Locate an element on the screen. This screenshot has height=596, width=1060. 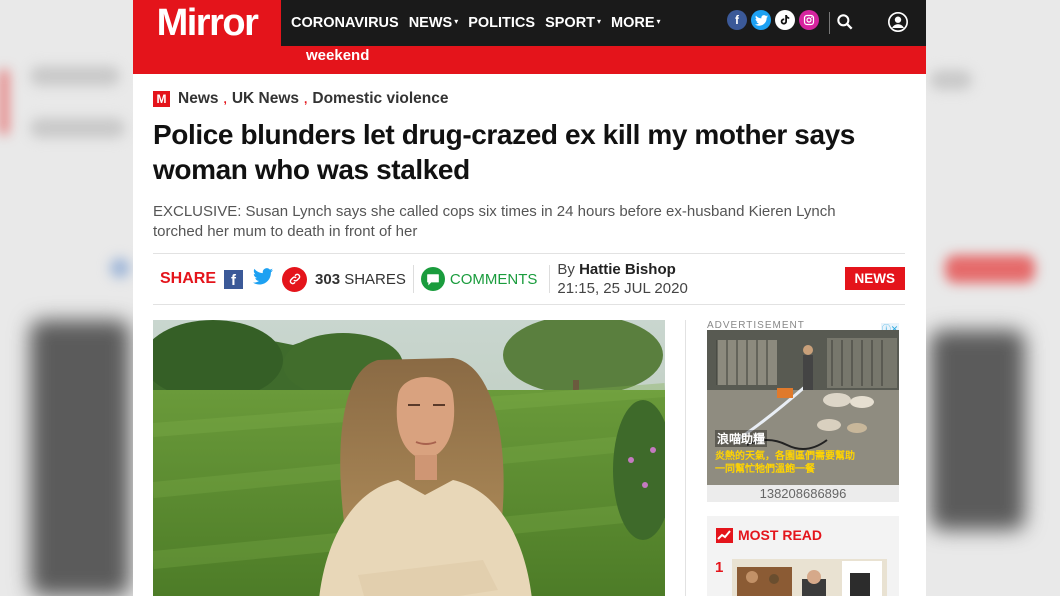
nav-item-label: POLITICS is located at coordinates (502, 23).